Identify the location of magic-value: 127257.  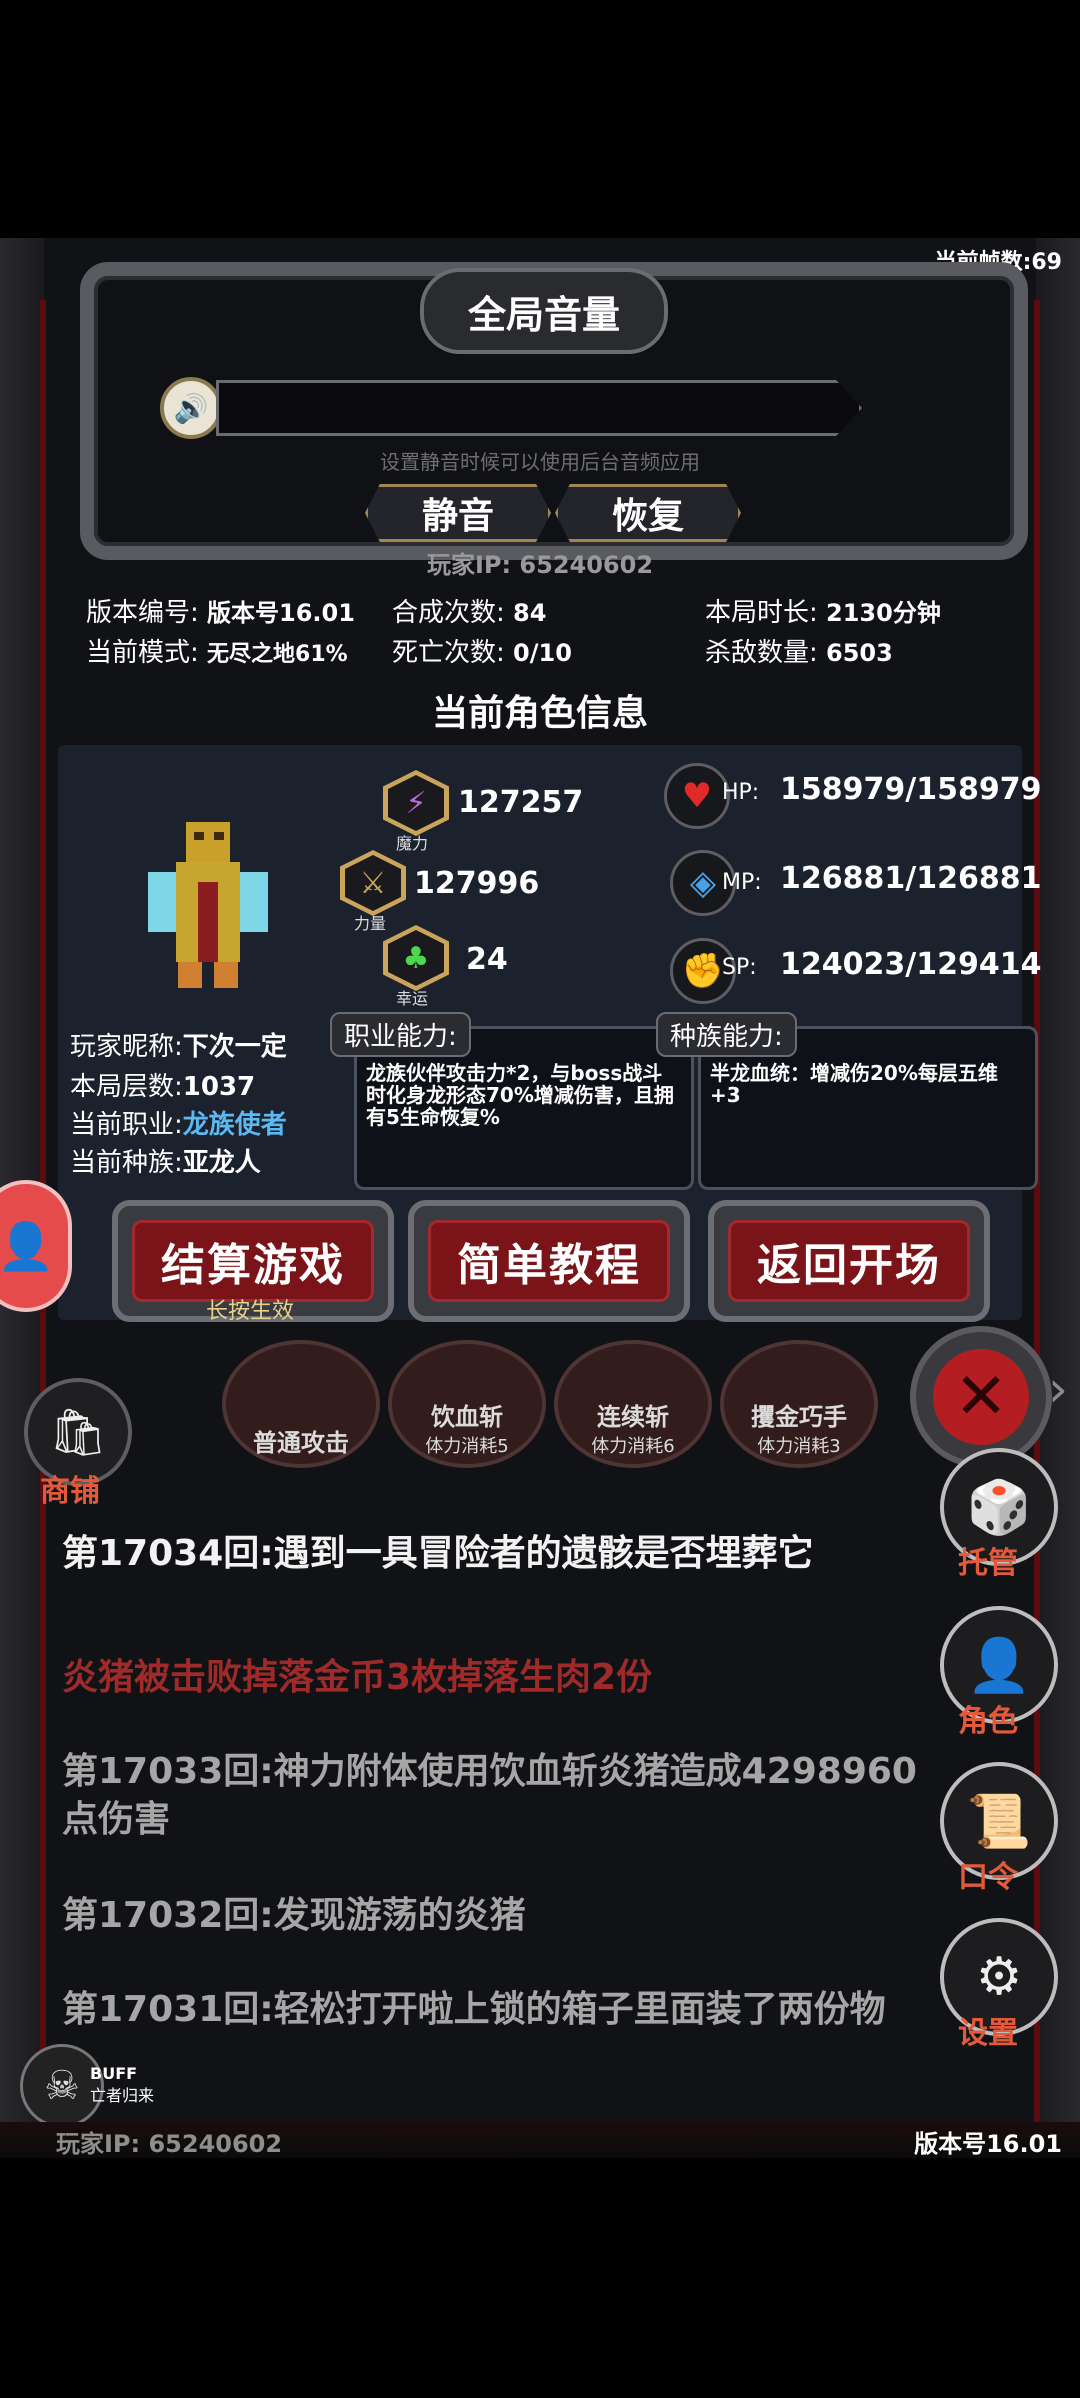
(521, 802).